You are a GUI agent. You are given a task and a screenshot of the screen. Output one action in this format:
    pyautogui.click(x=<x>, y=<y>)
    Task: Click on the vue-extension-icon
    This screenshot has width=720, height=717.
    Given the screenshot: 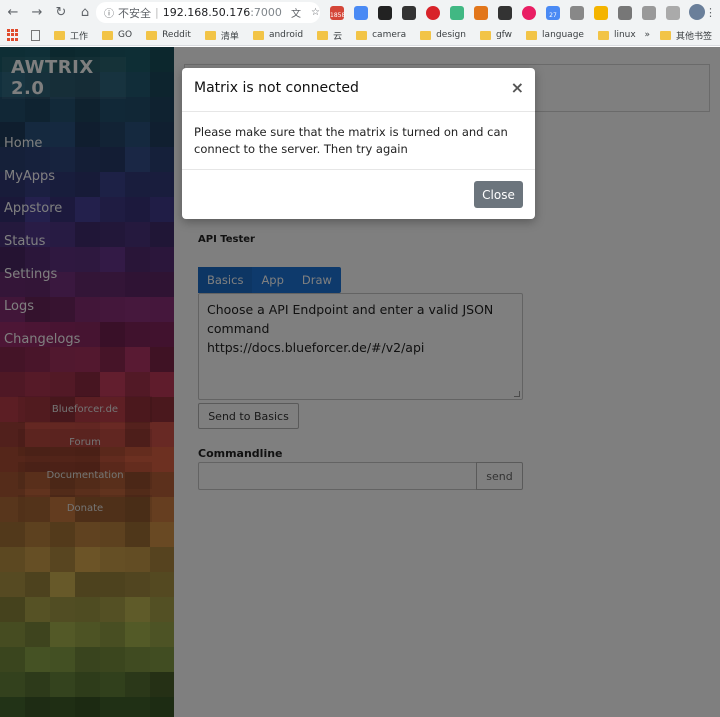 What is the action you would take?
    pyautogui.click(x=457, y=12)
    